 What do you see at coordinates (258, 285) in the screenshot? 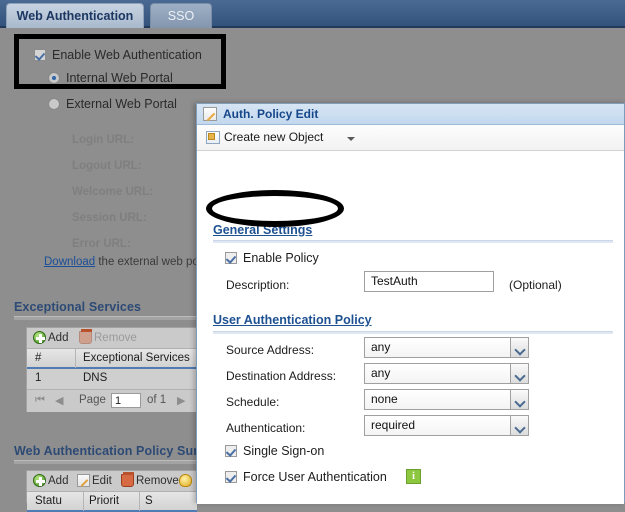
I see `description-label: Description:` at bounding box center [258, 285].